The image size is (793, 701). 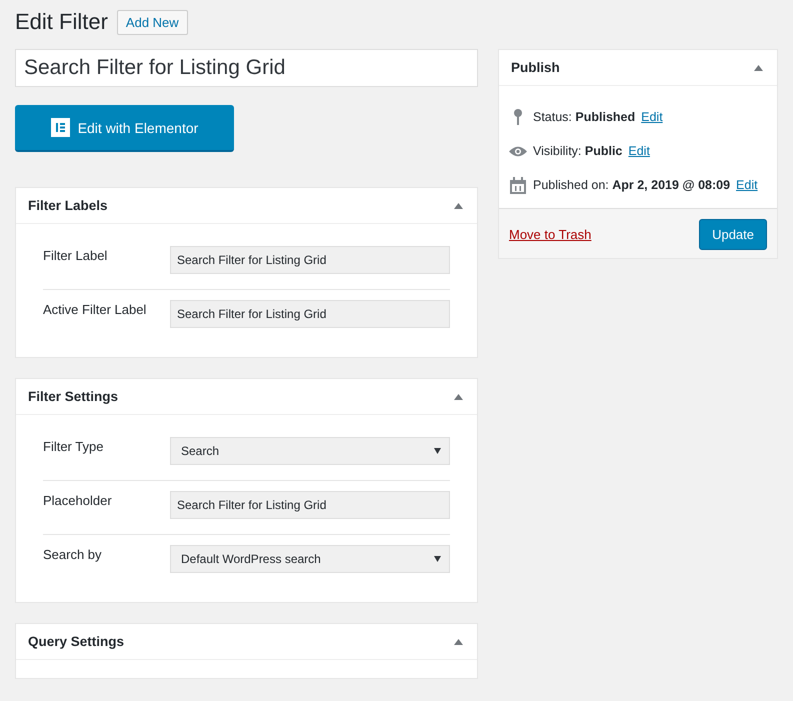 What do you see at coordinates (60, 127) in the screenshot?
I see `elementor-logo` at bounding box center [60, 127].